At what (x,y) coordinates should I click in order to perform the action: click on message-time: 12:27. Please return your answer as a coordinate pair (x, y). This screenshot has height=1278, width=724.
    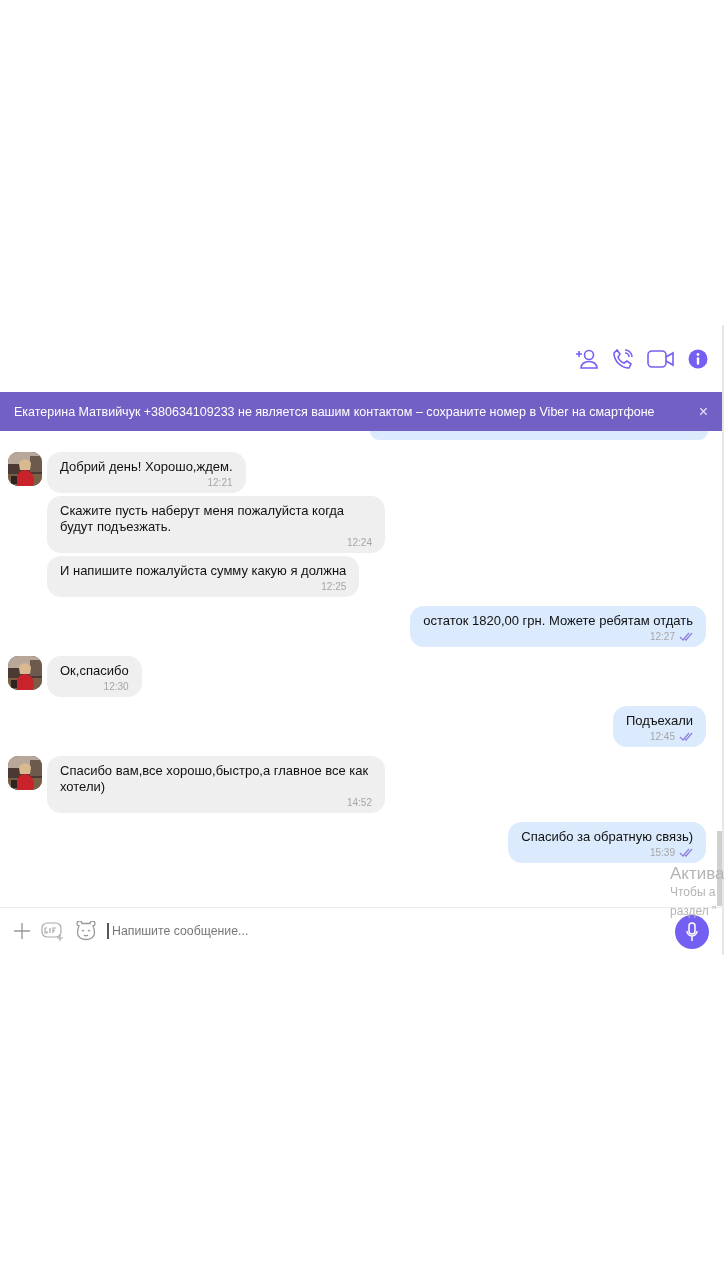
    Looking at the image, I should click on (662, 636).